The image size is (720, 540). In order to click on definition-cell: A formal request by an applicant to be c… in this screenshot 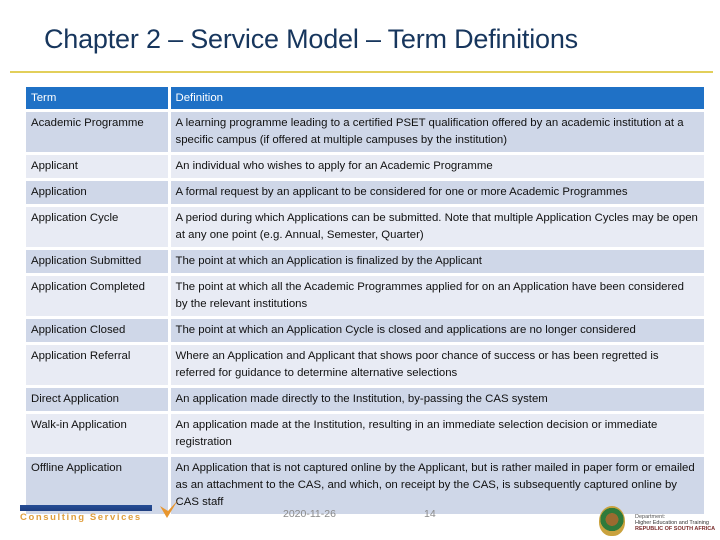, I will do `click(436, 192)`.